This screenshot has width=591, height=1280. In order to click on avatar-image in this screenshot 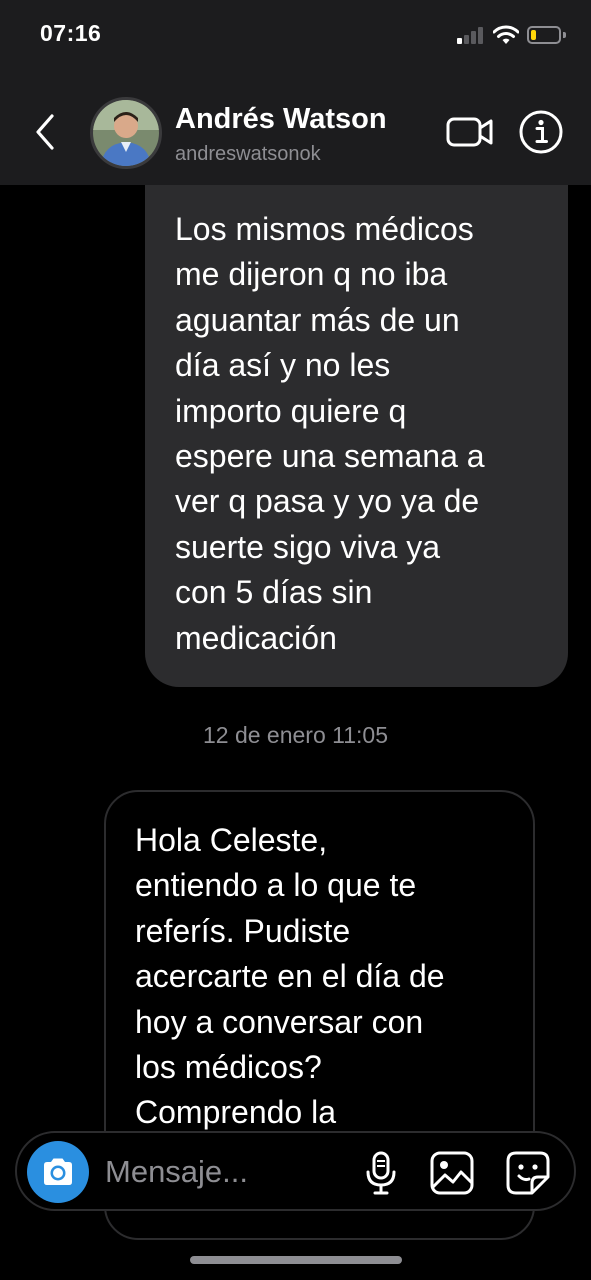, I will do `click(126, 133)`.